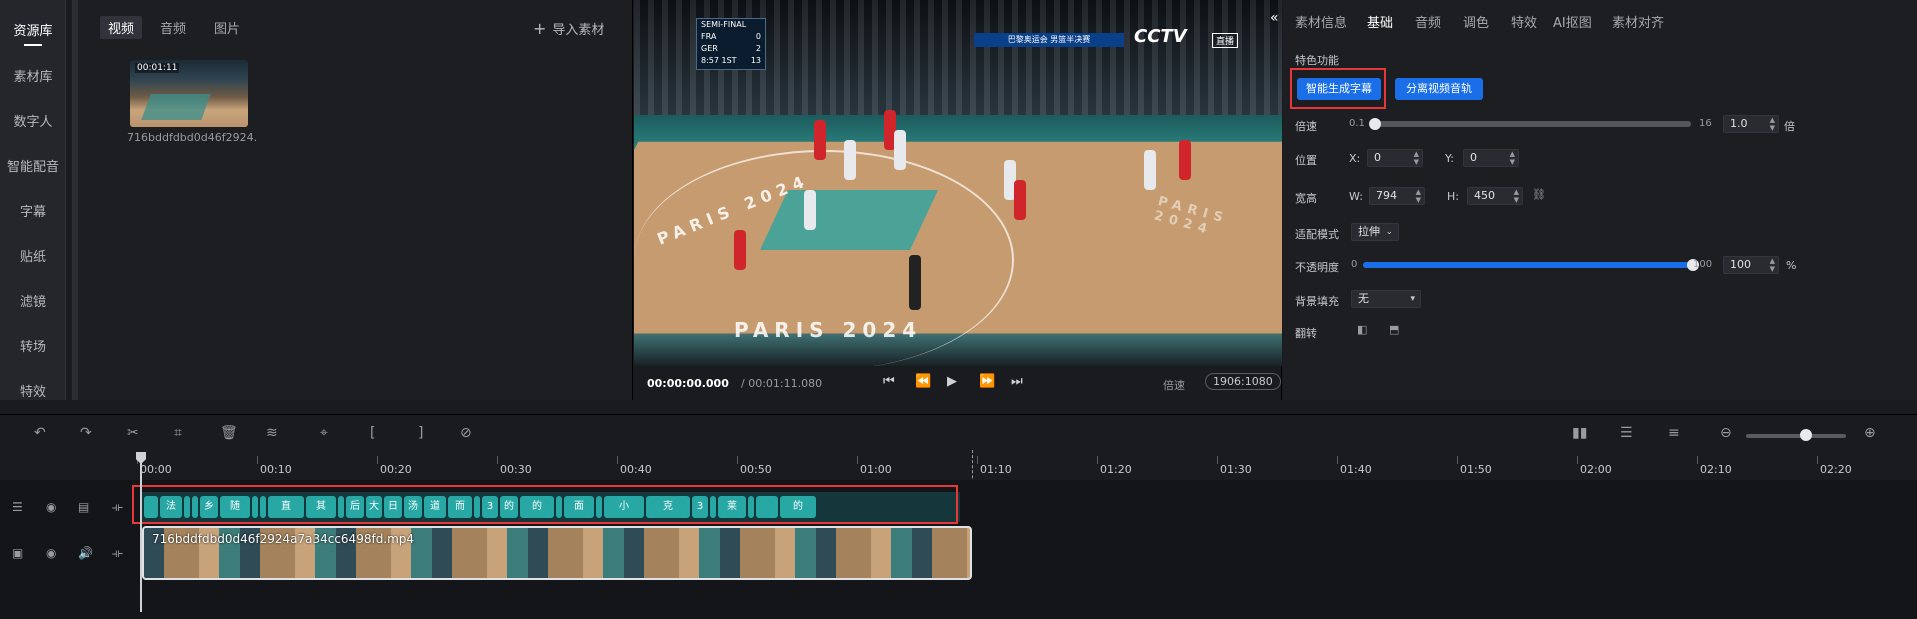  Describe the element at coordinates (33, 300) in the screenshot. I see `nav-filters: 滤镜` at that location.